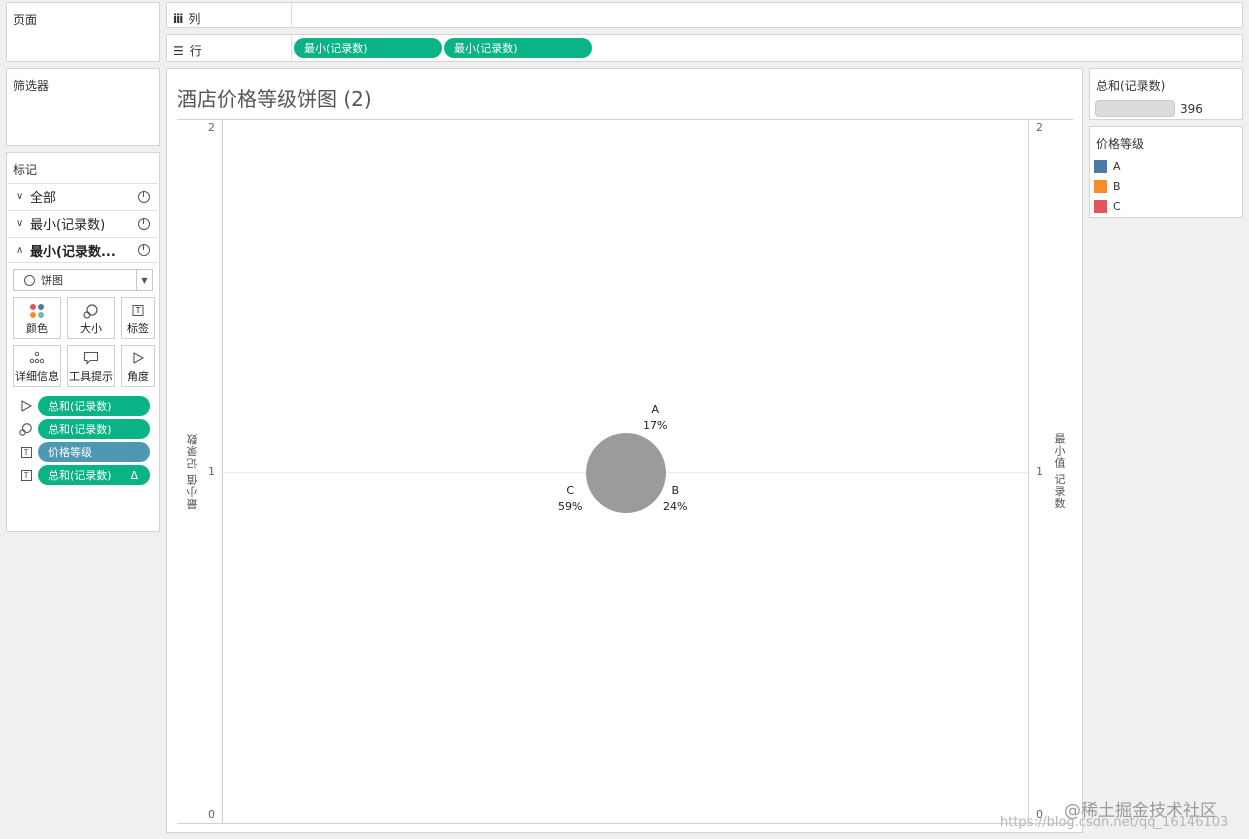 Image resolution: width=1249 pixels, height=839 pixels. What do you see at coordinates (704, 15) in the screenshot?
I see `columns-shelf: iii 列` at bounding box center [704, 15].